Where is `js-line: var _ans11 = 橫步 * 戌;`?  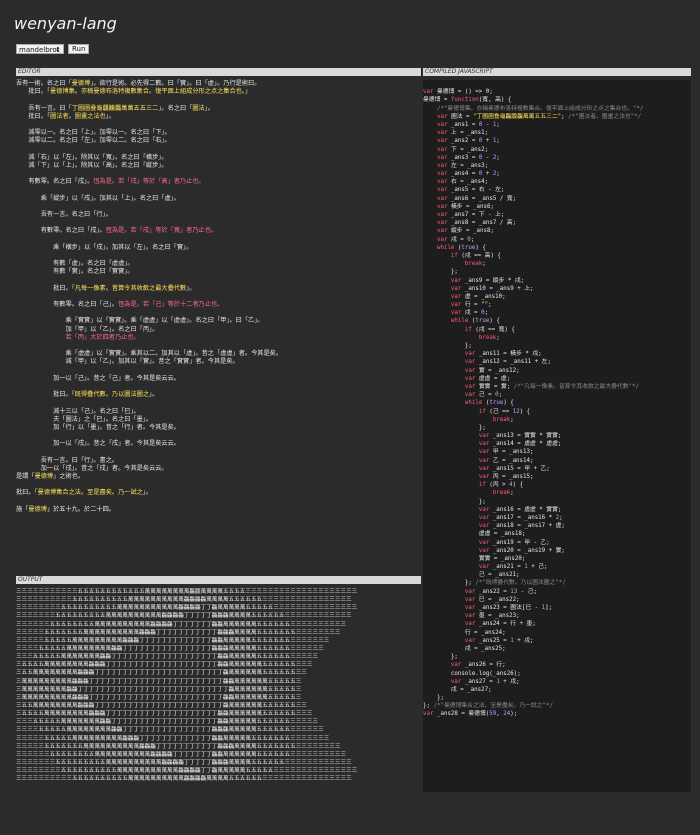
js-line: var _ans11 = 橫步 * 戌; is located at coordinates (557, 354).